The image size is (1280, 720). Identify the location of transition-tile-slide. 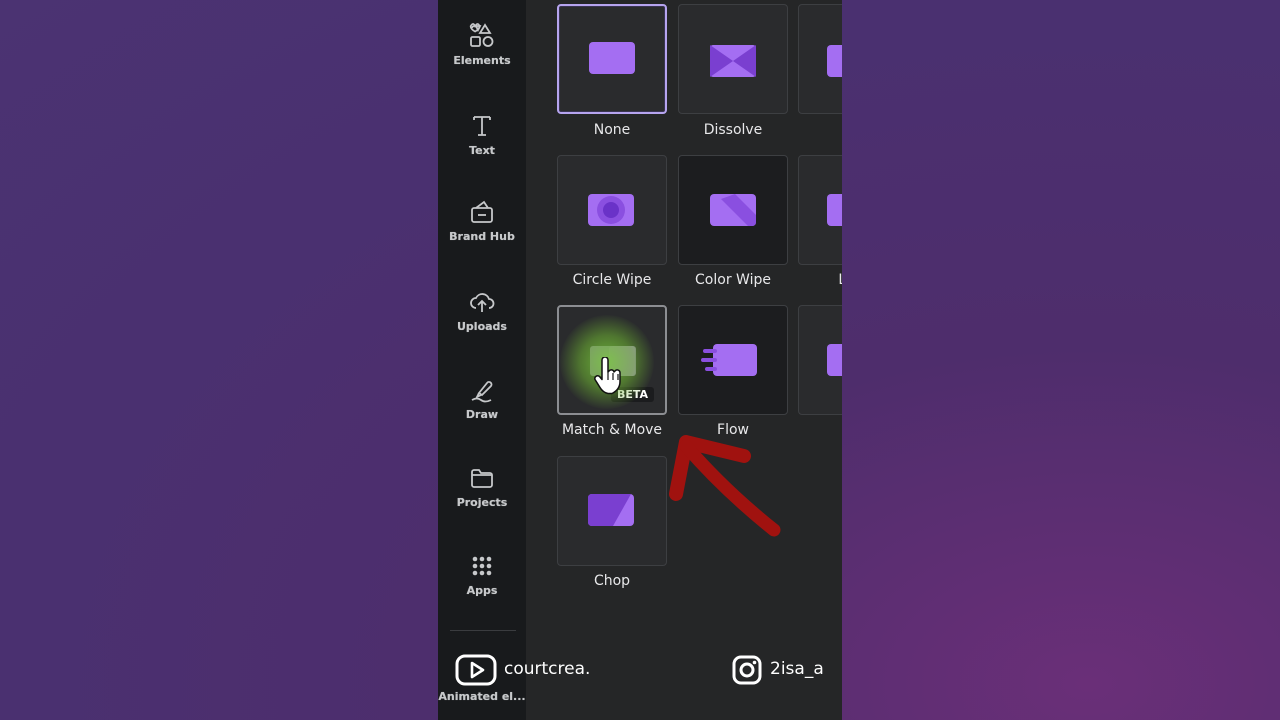
(820, 59).